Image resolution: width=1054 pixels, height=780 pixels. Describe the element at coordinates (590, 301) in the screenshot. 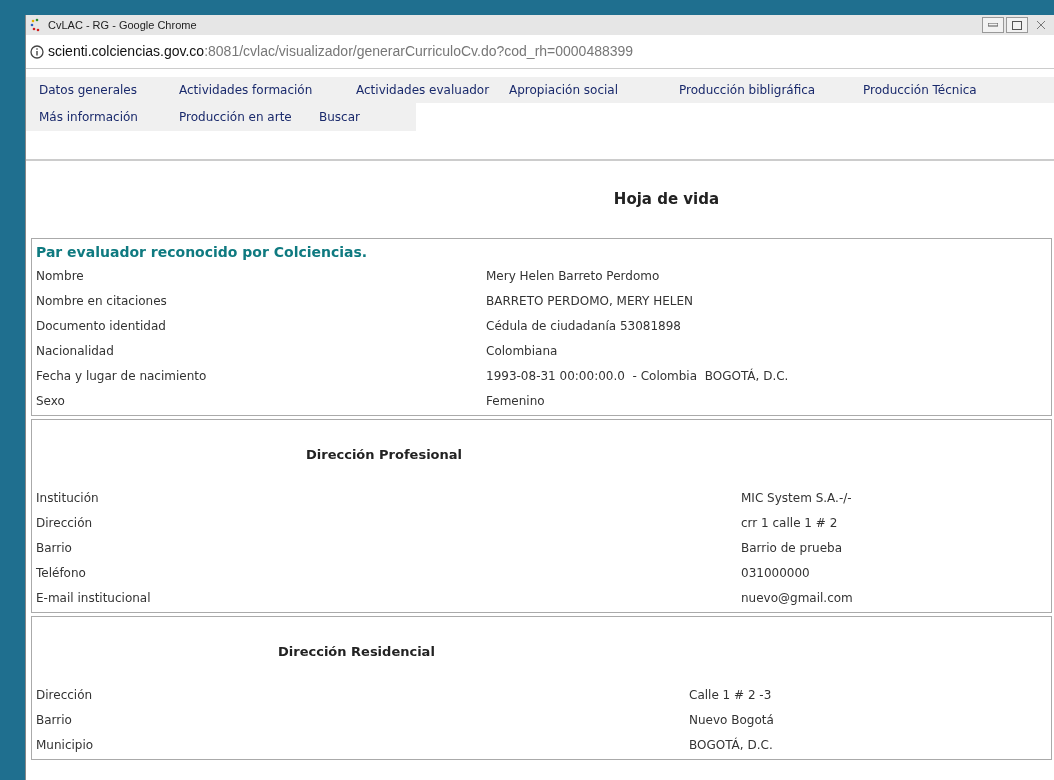

I see `field-value: BARRETO PERDOMO, MERY HELEN` at that location.